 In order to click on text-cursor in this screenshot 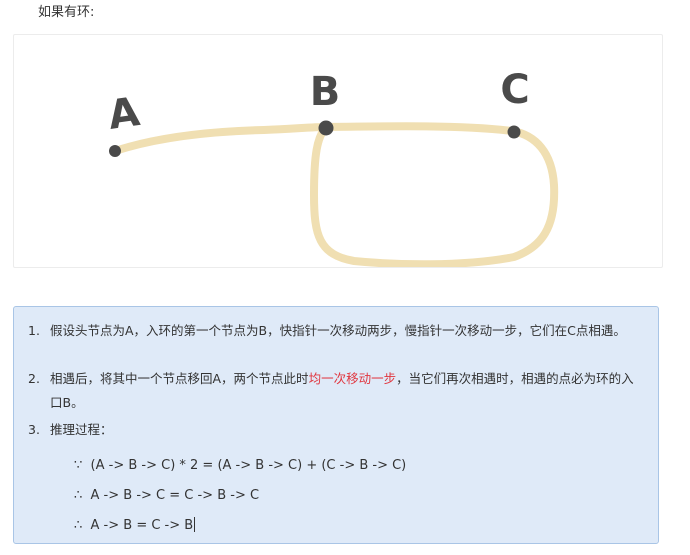, I will do `click(195, 524)`.